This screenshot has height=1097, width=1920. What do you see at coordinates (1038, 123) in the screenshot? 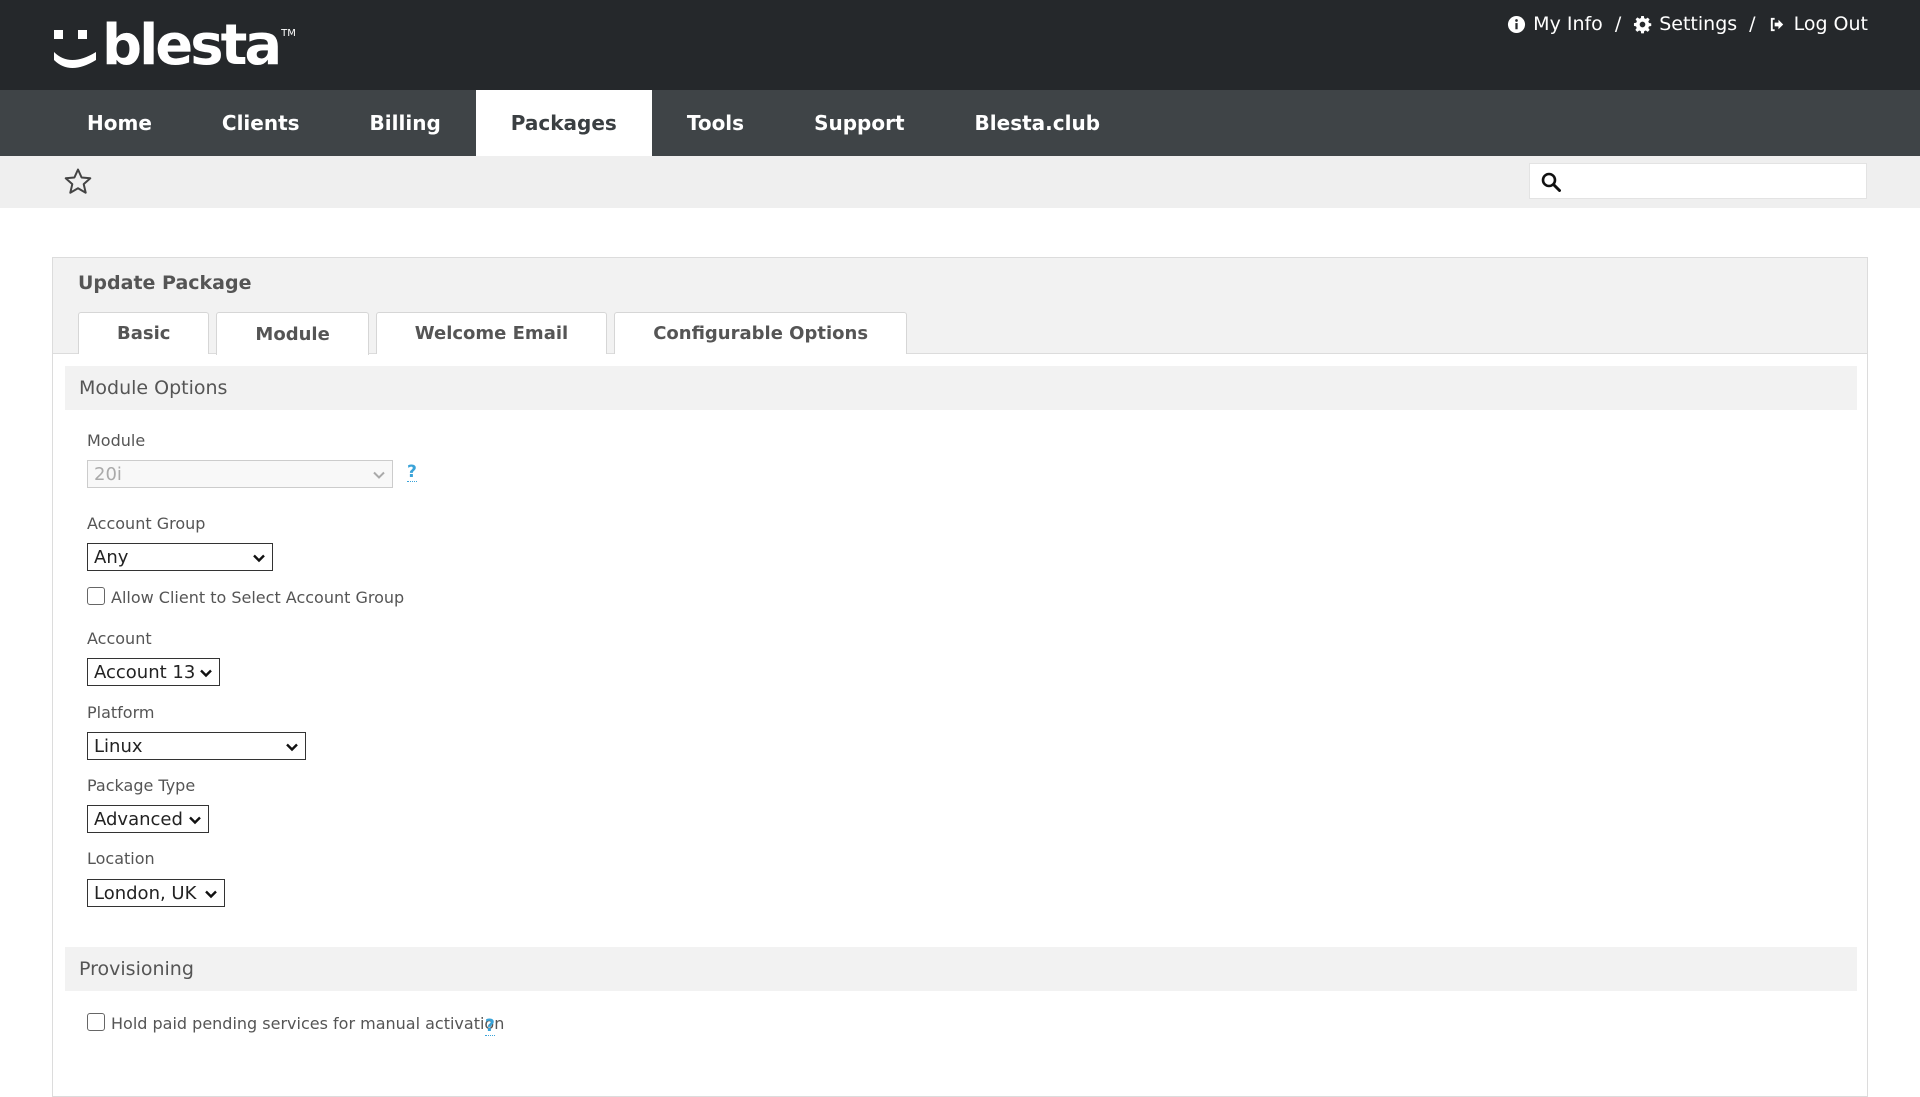
I see `nav-item-blesta-club: Blesta.club` at bounding box center [1038, 123].